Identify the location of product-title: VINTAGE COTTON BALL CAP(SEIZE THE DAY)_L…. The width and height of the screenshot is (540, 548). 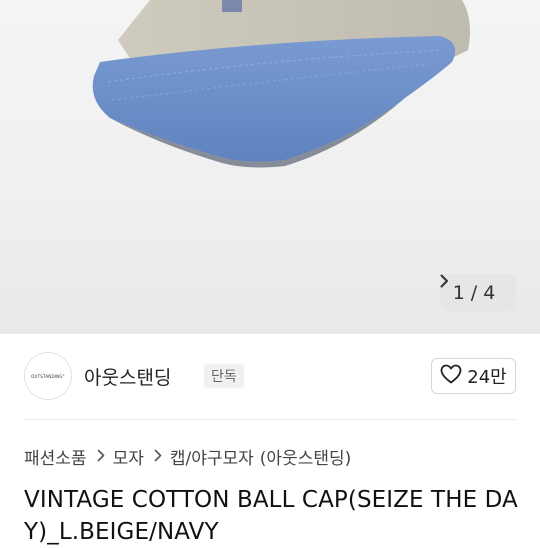
(271, 516).